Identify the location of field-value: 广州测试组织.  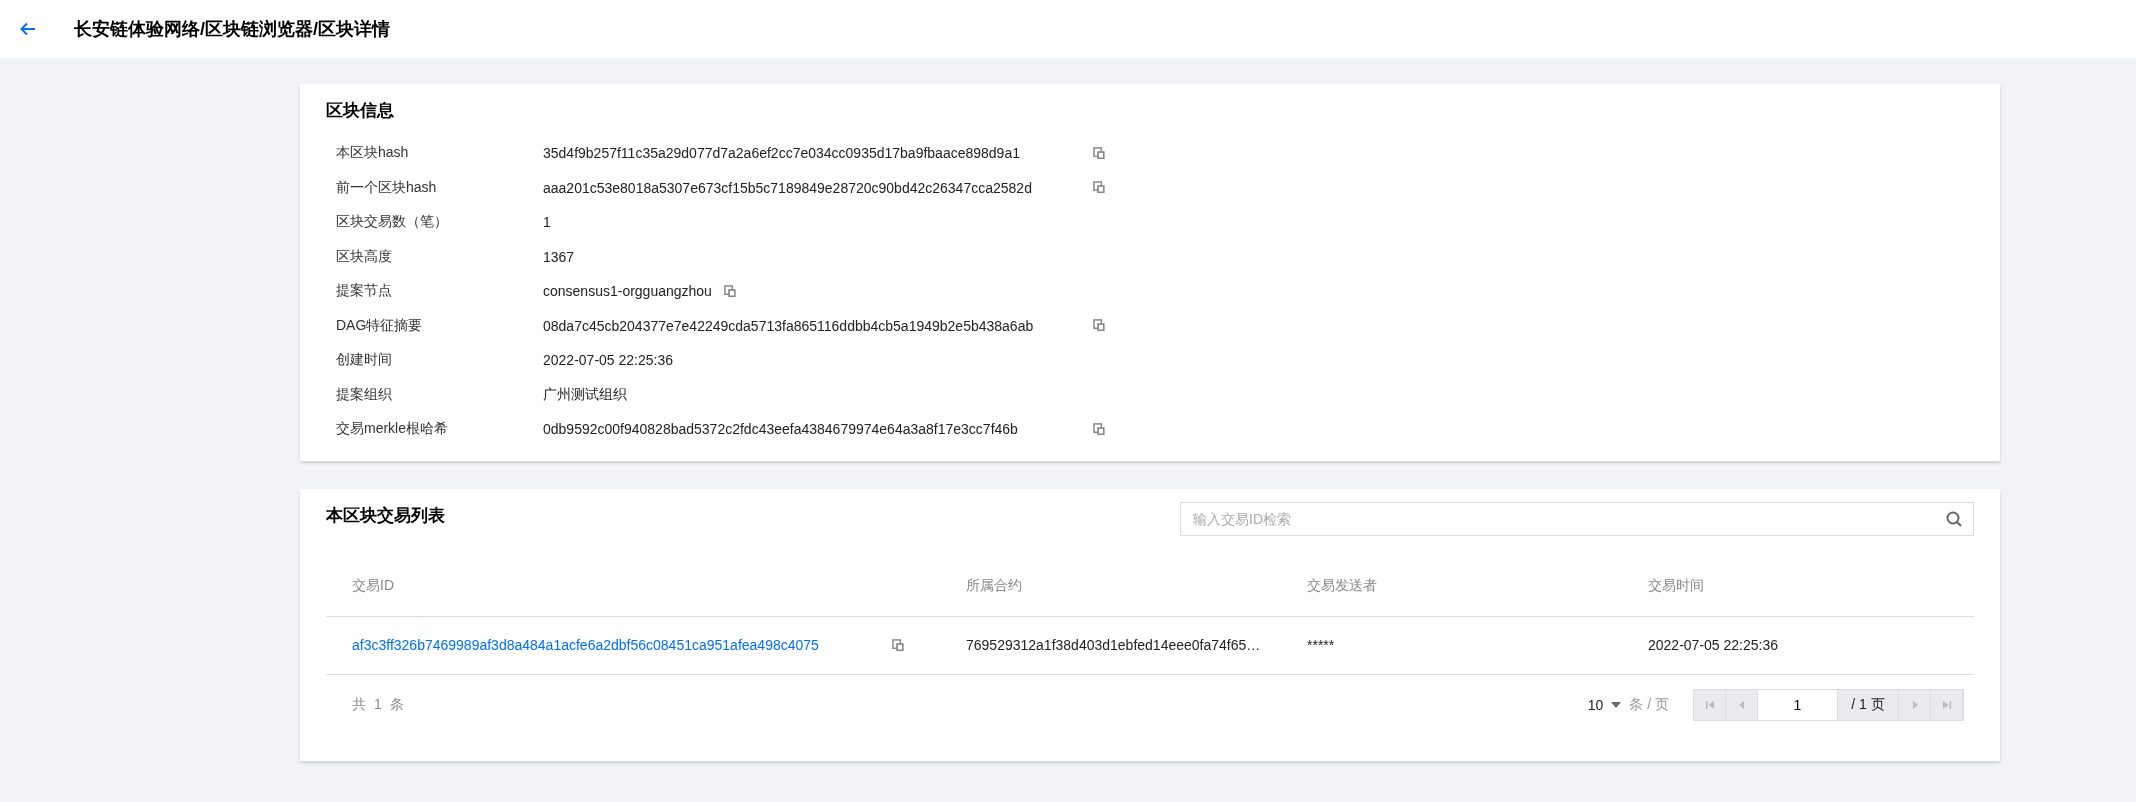
(585, 394).